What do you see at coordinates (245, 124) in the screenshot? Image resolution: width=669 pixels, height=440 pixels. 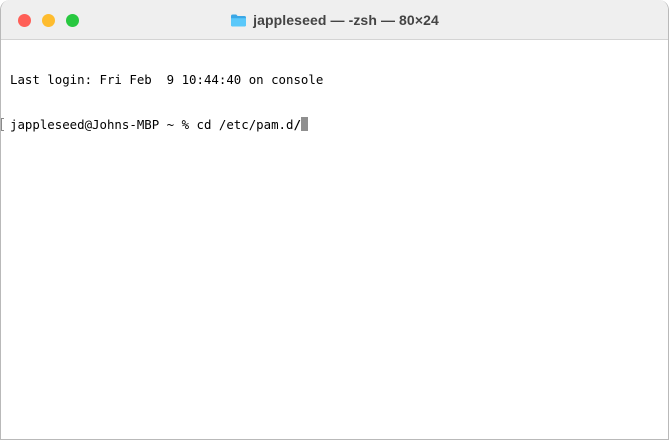 I see `command-text: cd /etc/pam.d` at bounding box center [245, 124].